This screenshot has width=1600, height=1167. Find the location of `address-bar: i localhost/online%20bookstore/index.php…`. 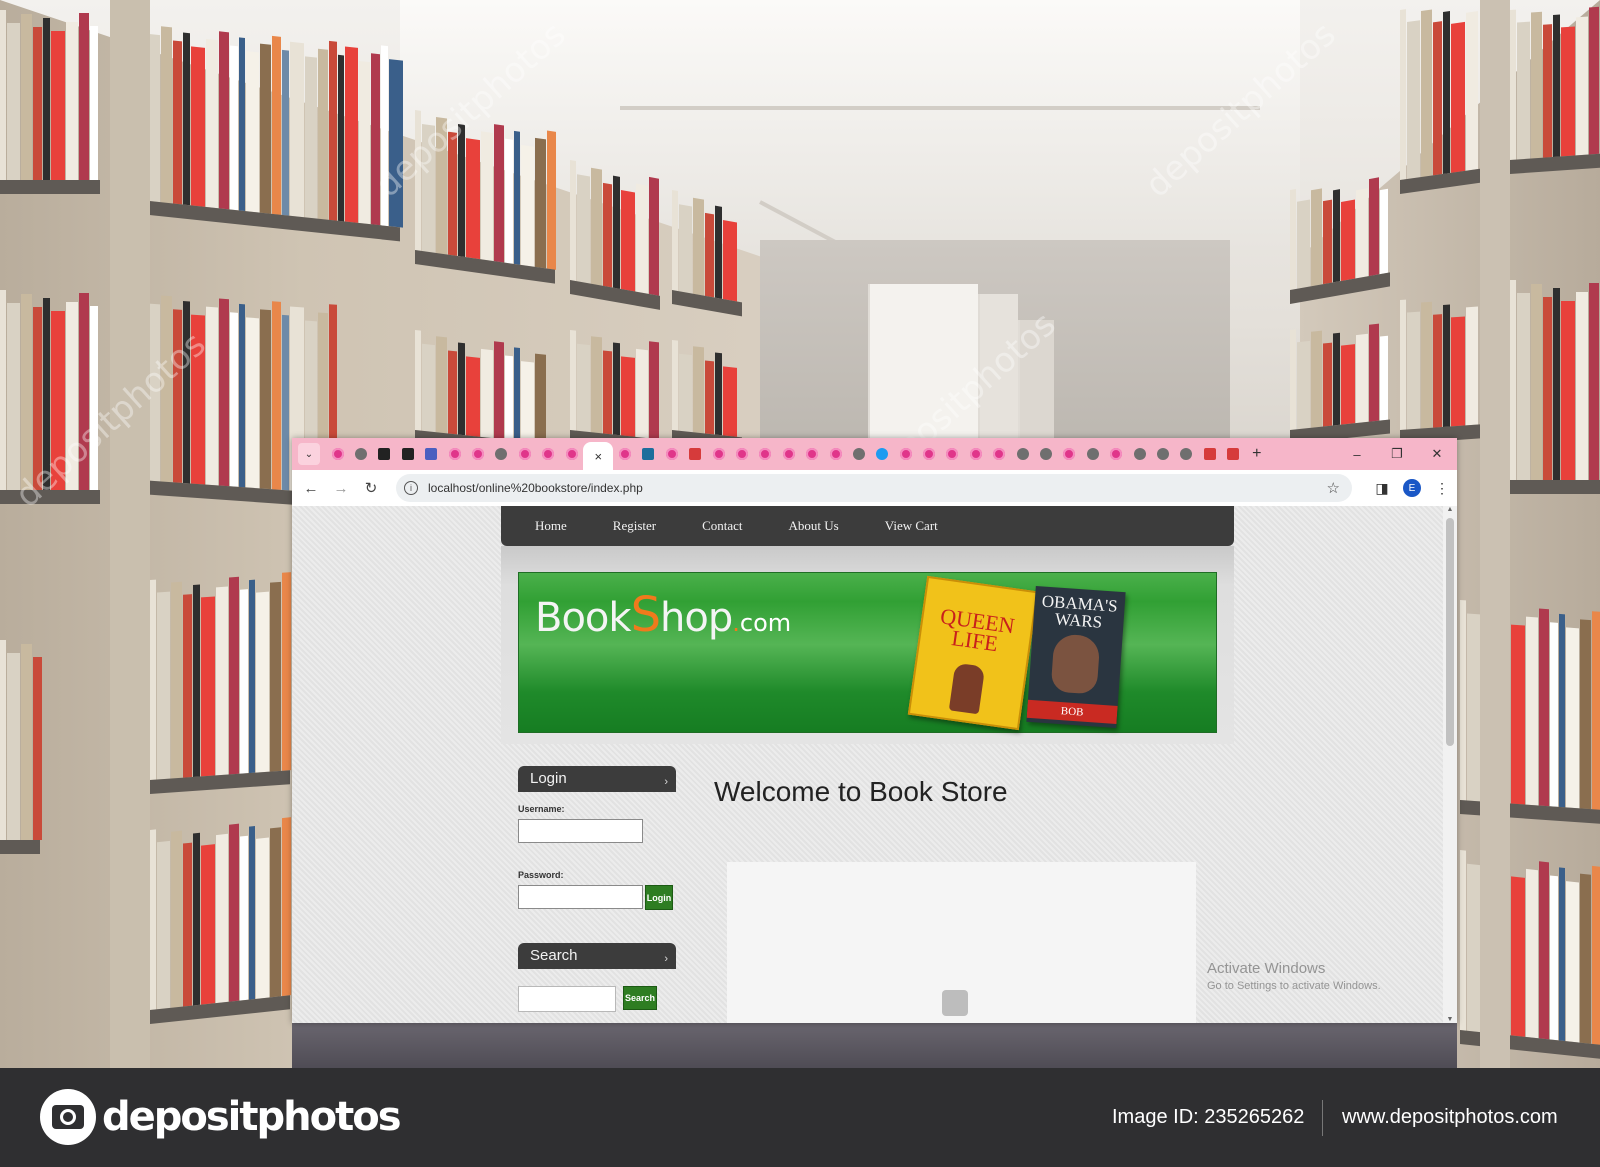

address-bar: i localhost/online%20bookstore/index.php… is located at coordinates (874, 488).